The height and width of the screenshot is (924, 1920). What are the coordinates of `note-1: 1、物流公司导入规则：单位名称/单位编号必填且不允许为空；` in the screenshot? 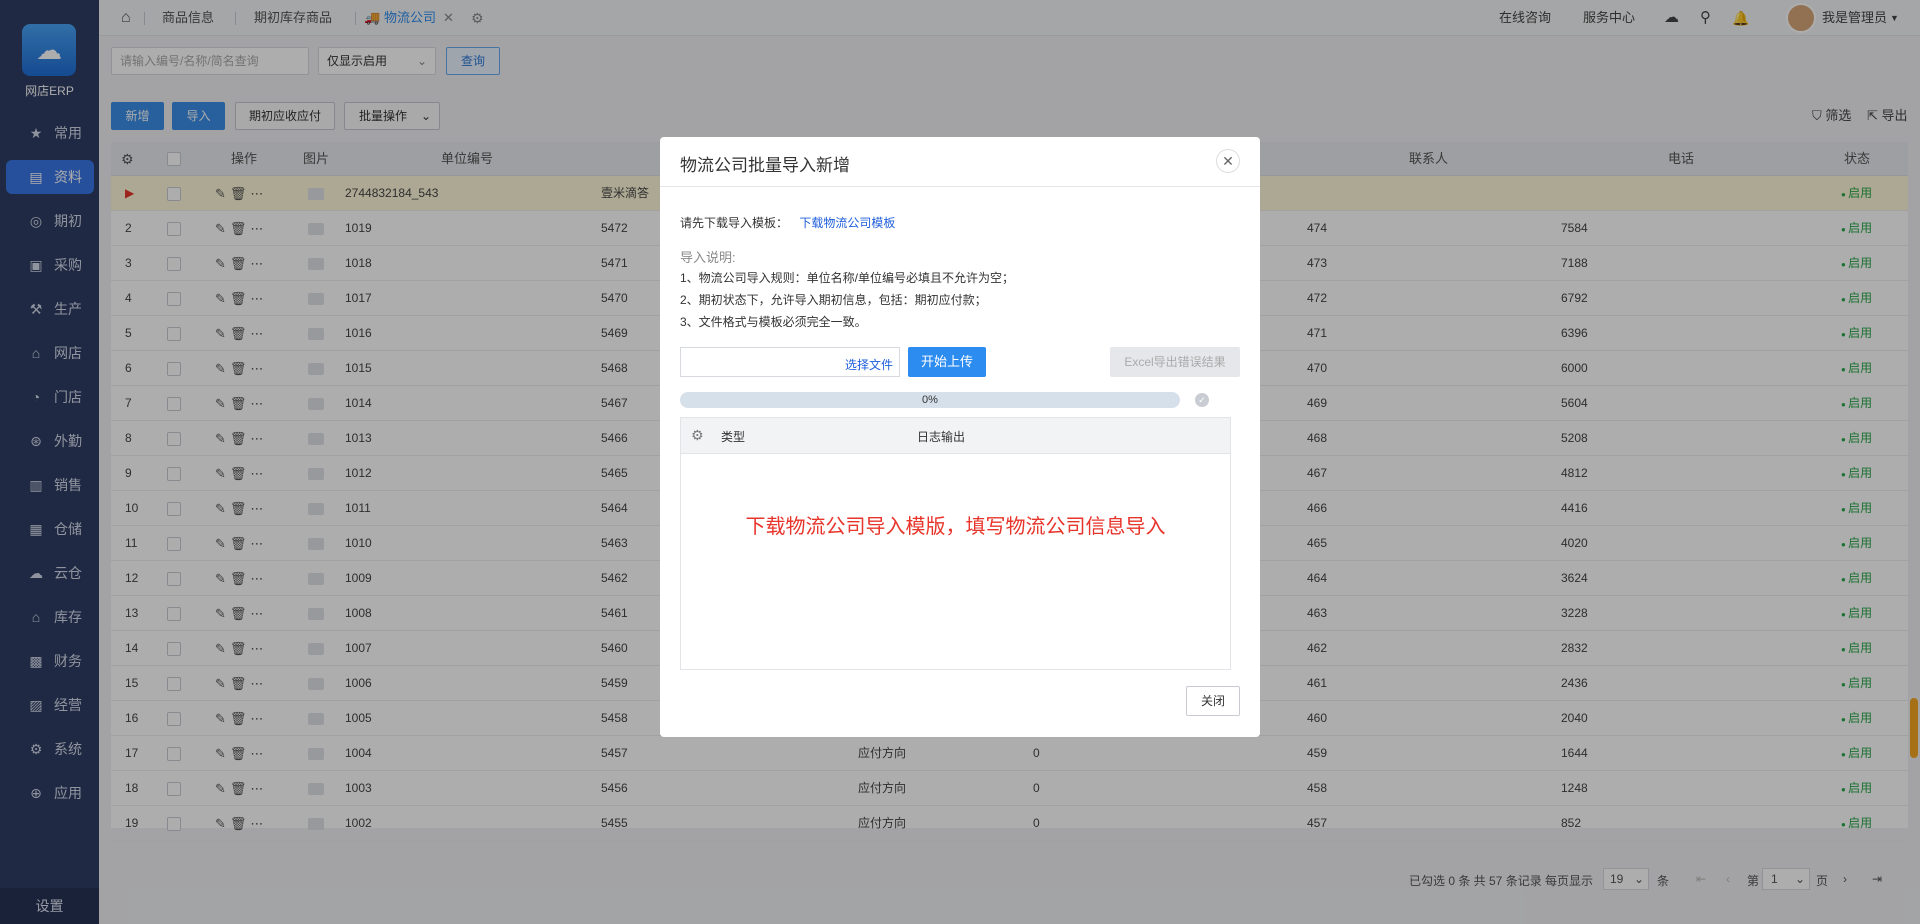 It's located at (847, 278).